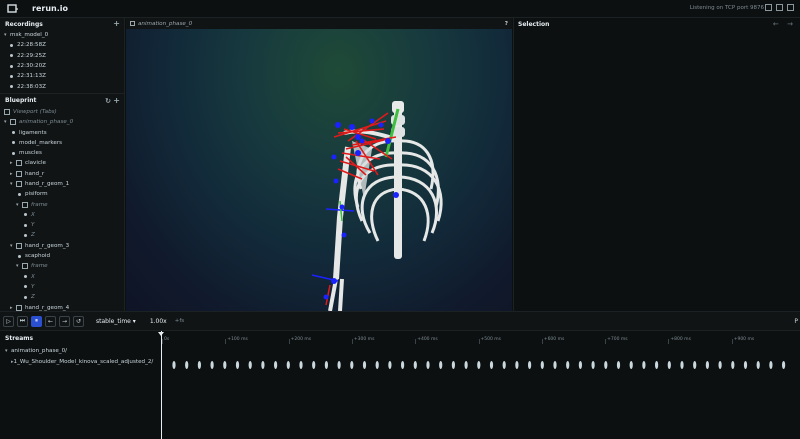 This screenshot has width=800, height=439. What do you see at coordinates (790, 7) in the screenshot?
I see `toggle-right-panel-icon` at bounding box center [790, 7].